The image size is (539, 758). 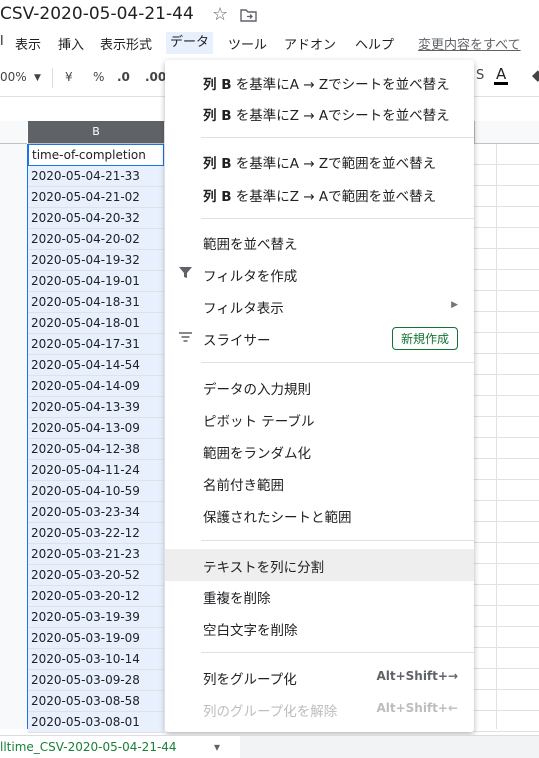 What do you see at coordinates (185, 337) in the screenshot?
I see `slicer-icon` at bounding box center [185, 337].